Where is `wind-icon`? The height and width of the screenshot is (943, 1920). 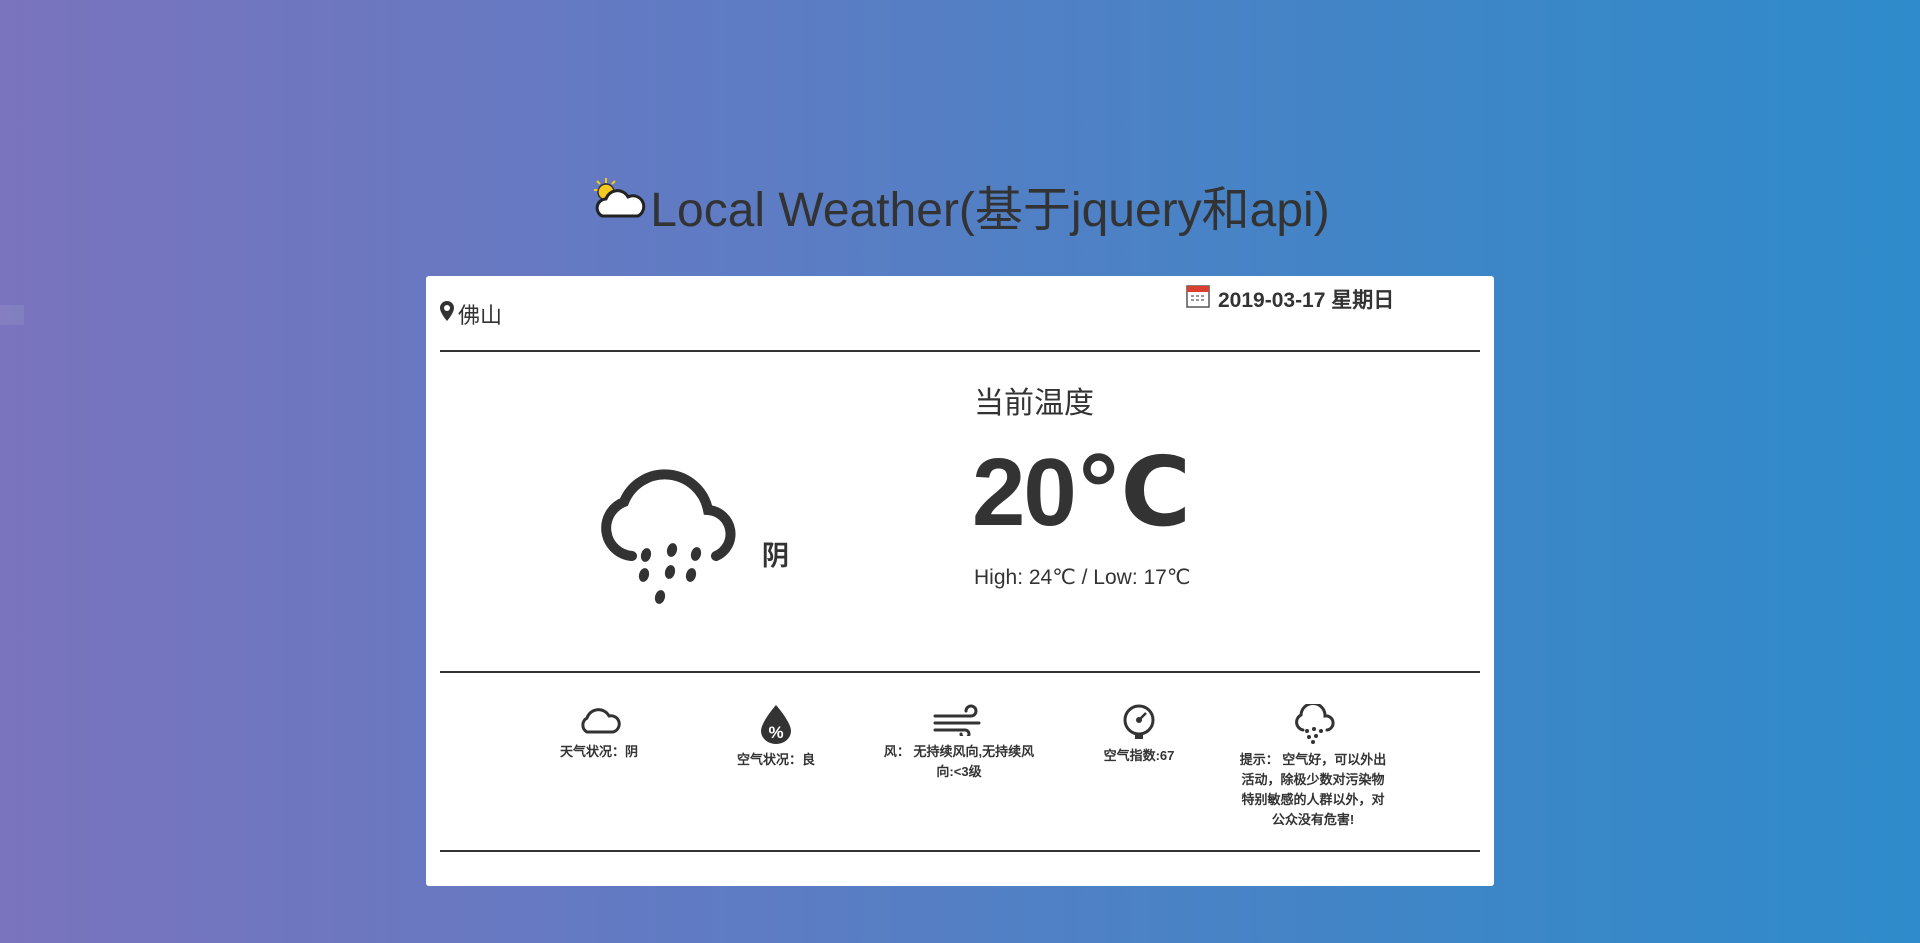
wind-icon is located at coordinates (959, 720).